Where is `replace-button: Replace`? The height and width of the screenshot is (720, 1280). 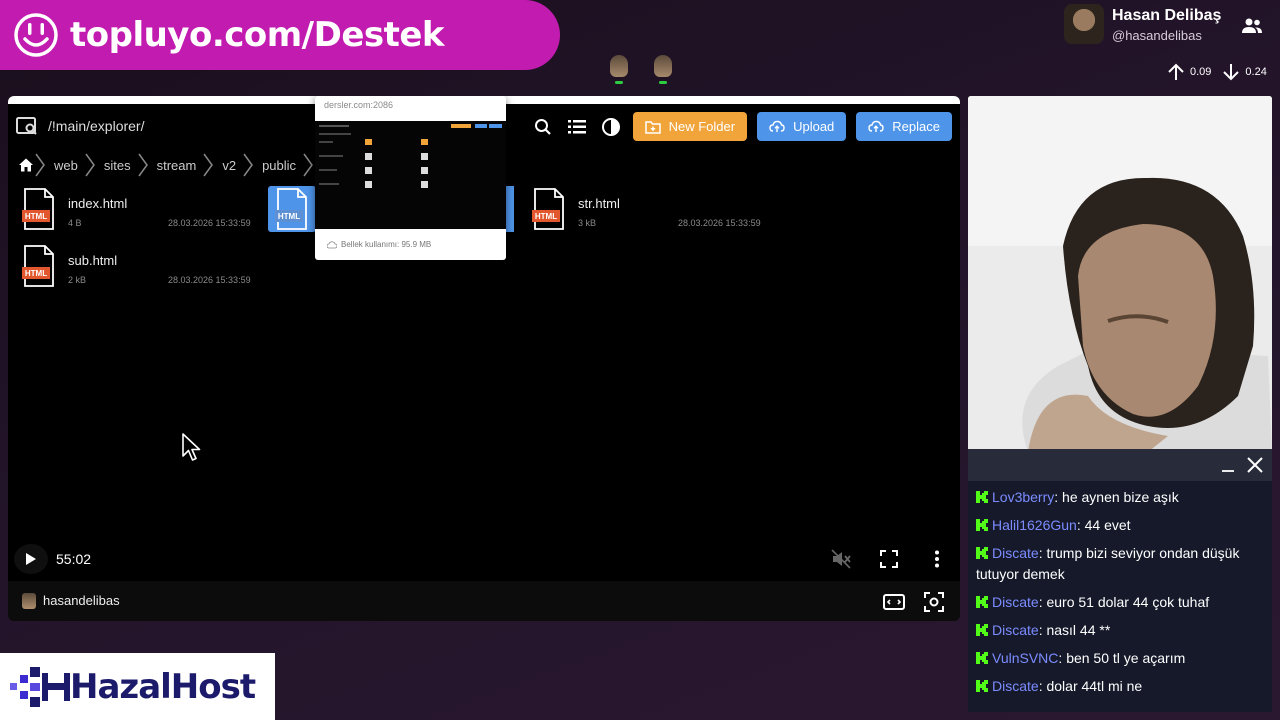 replace-button: Replace is located at coordinates (904, 126).